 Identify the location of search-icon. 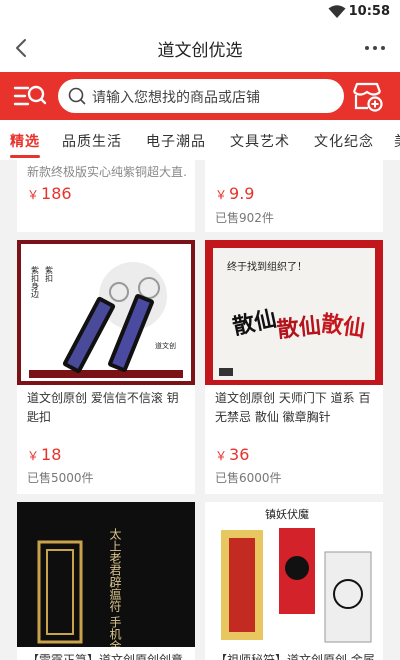
(77, 96).